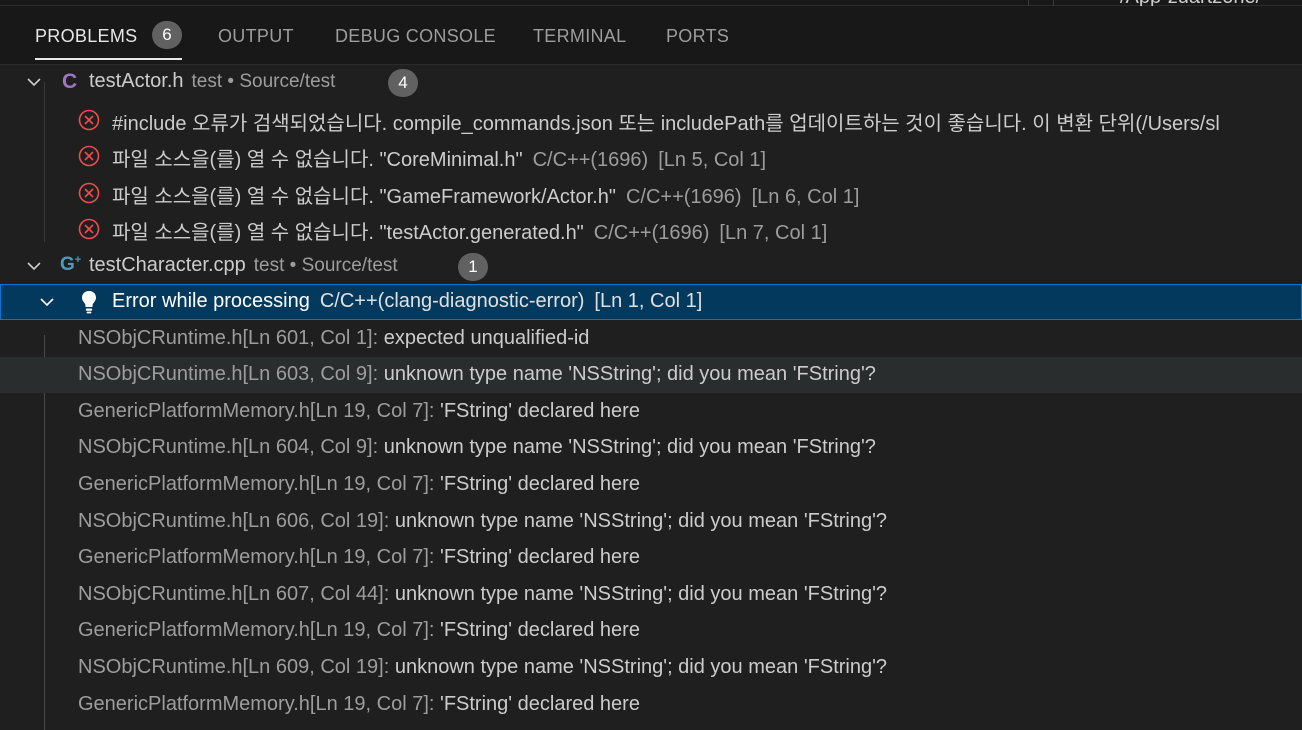 The image size is (1302, 730). Describe the element at coordinates (108, 59) in the screenshot. I see `active-tab-indicator` at that location.